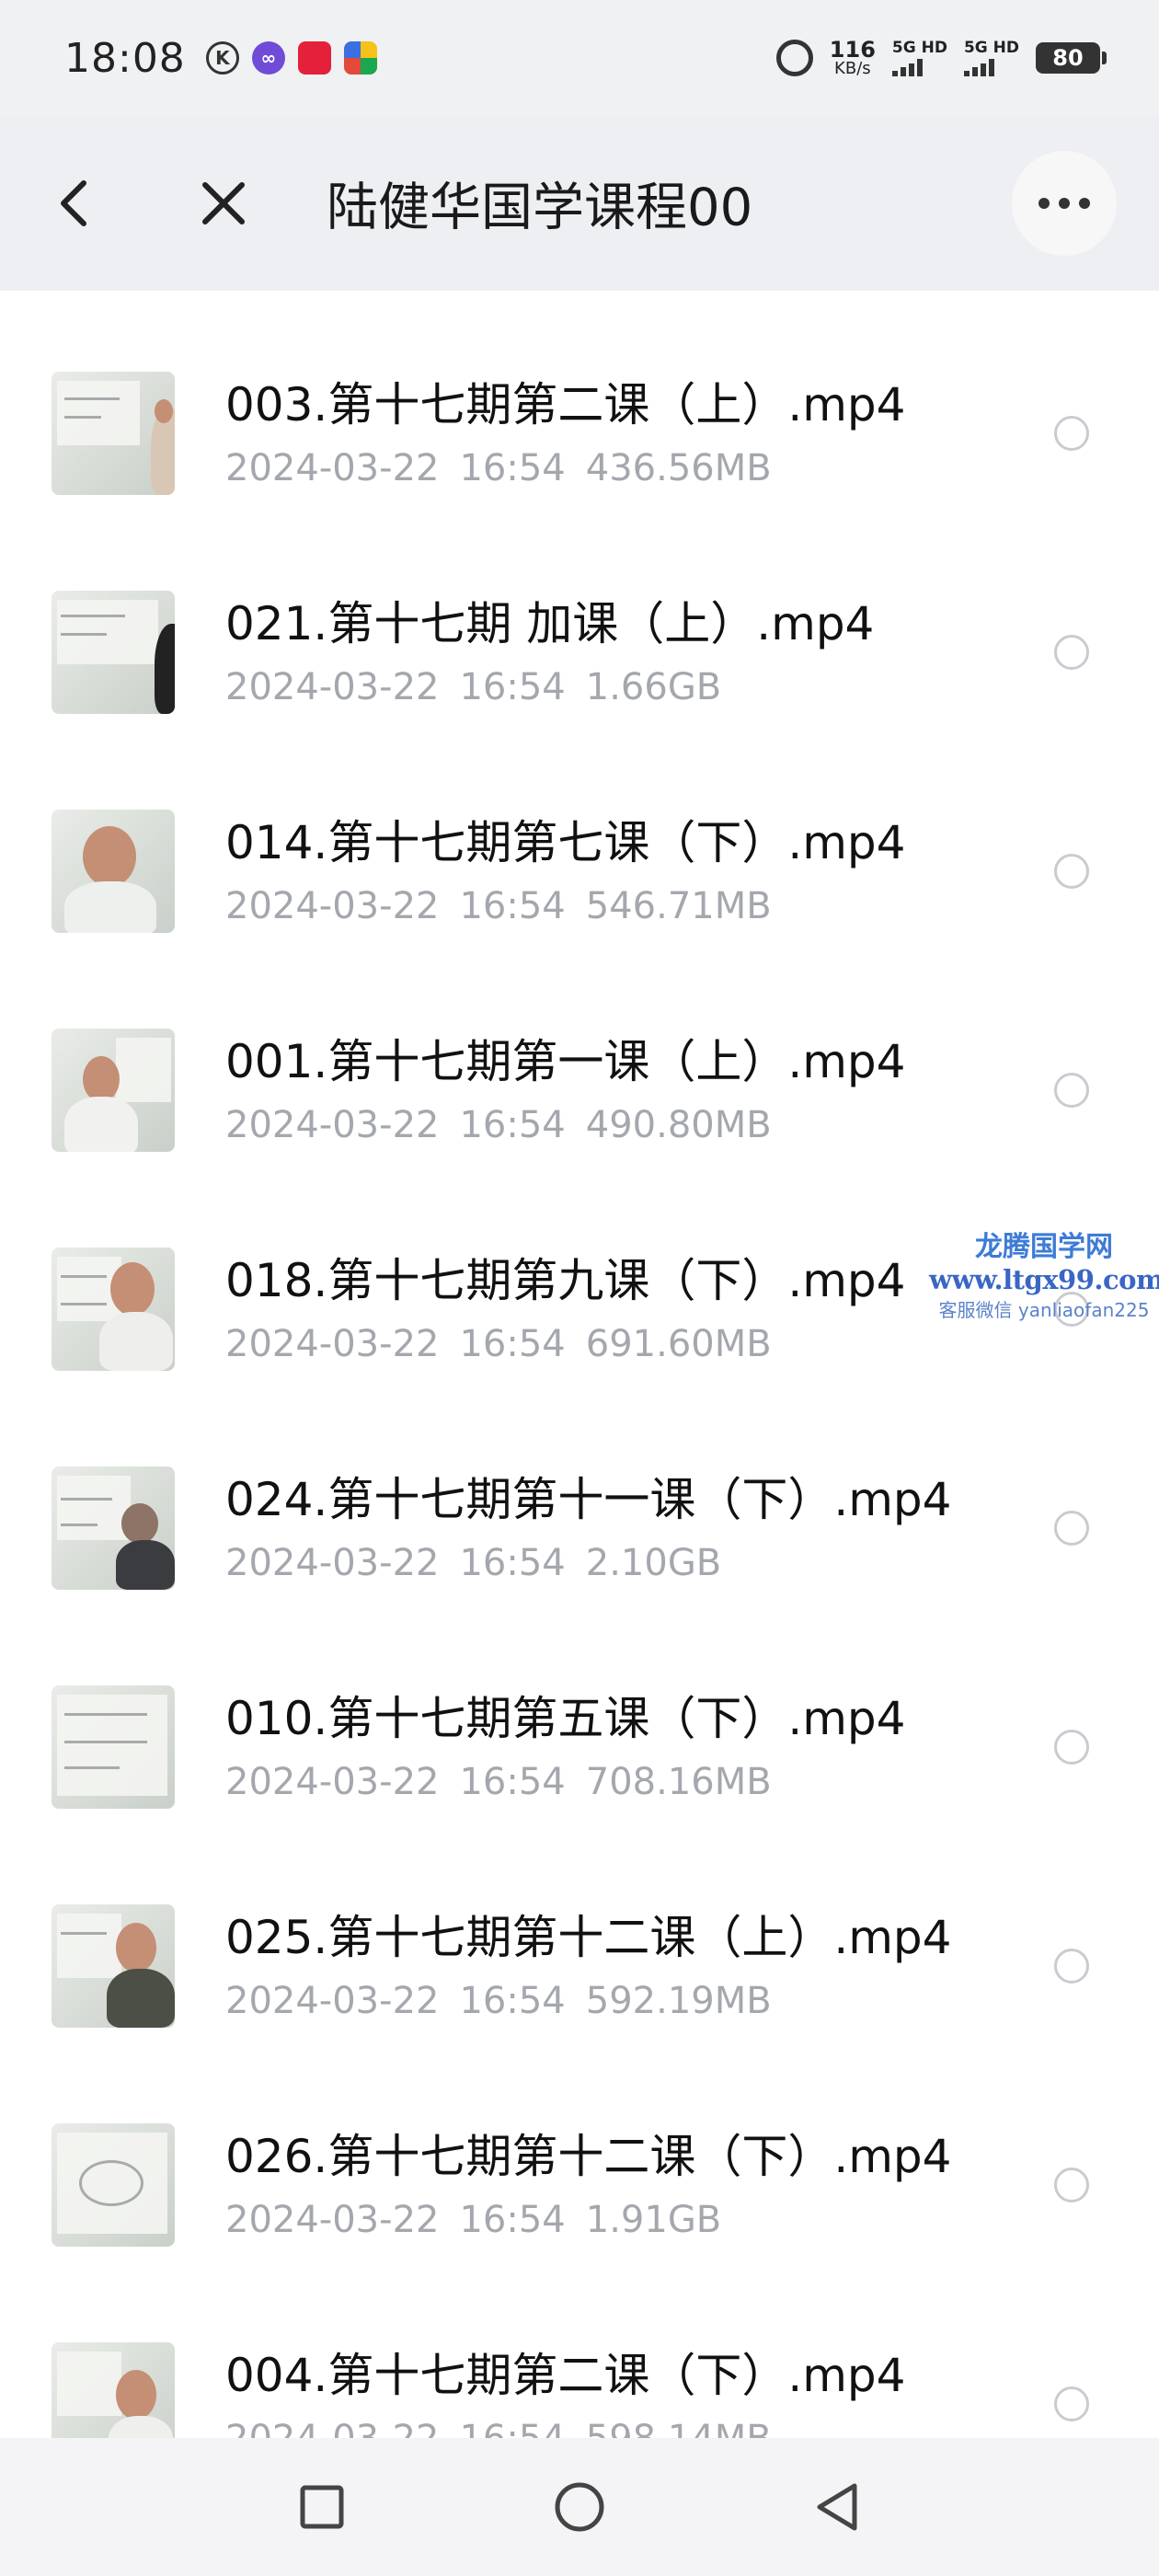 The height and width of the screenshot is (2576, 1159). I want to click on file-size: 1.91GB, so click(653, 2220).